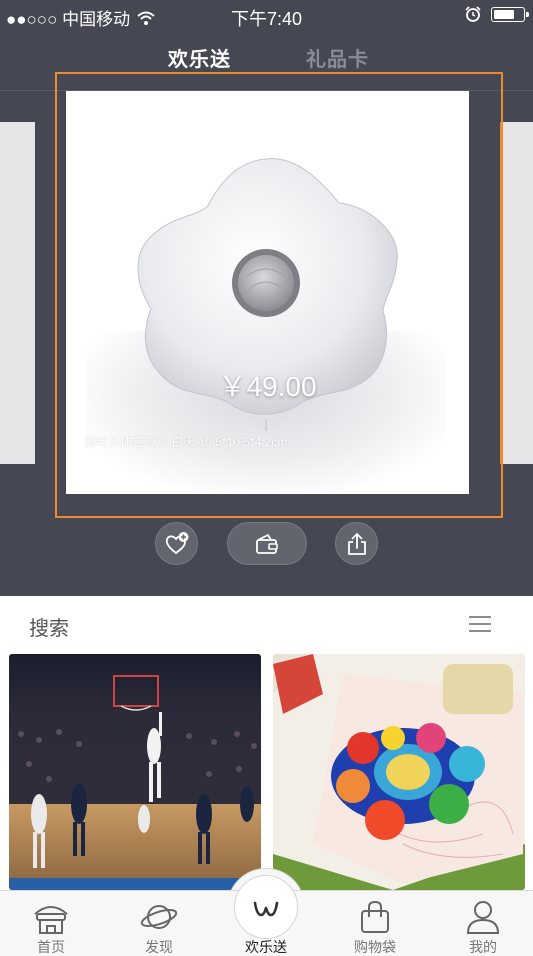 This screenshot has height=956, width=533. What do you see at coordinates (266, 624) in the screenshot?
I see `search-row: 搜索` at bounding box center [266, 624].